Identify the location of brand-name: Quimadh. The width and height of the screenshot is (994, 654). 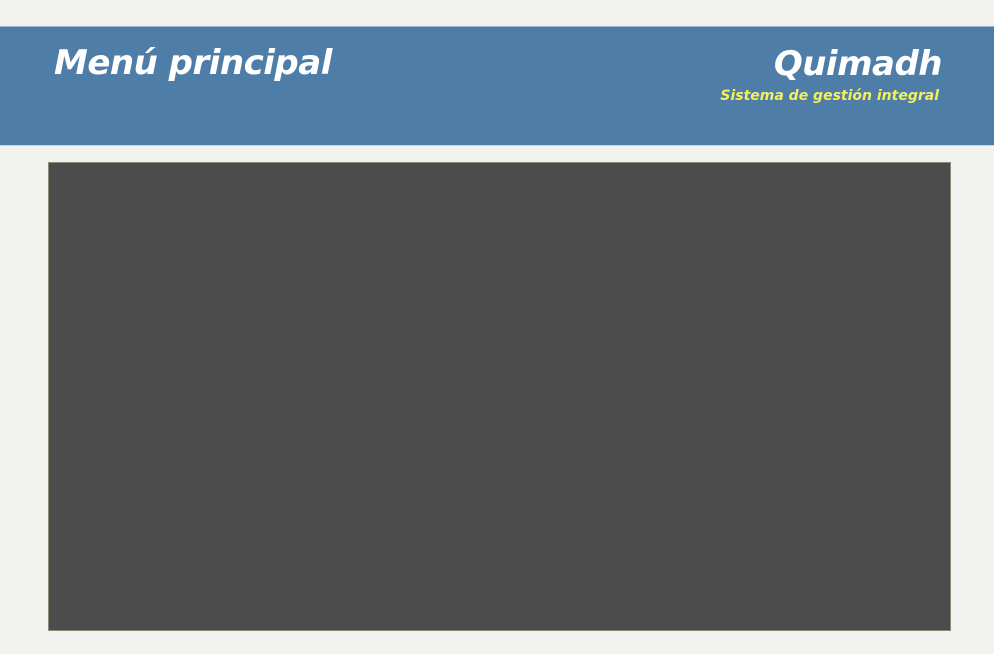
(858, 64).